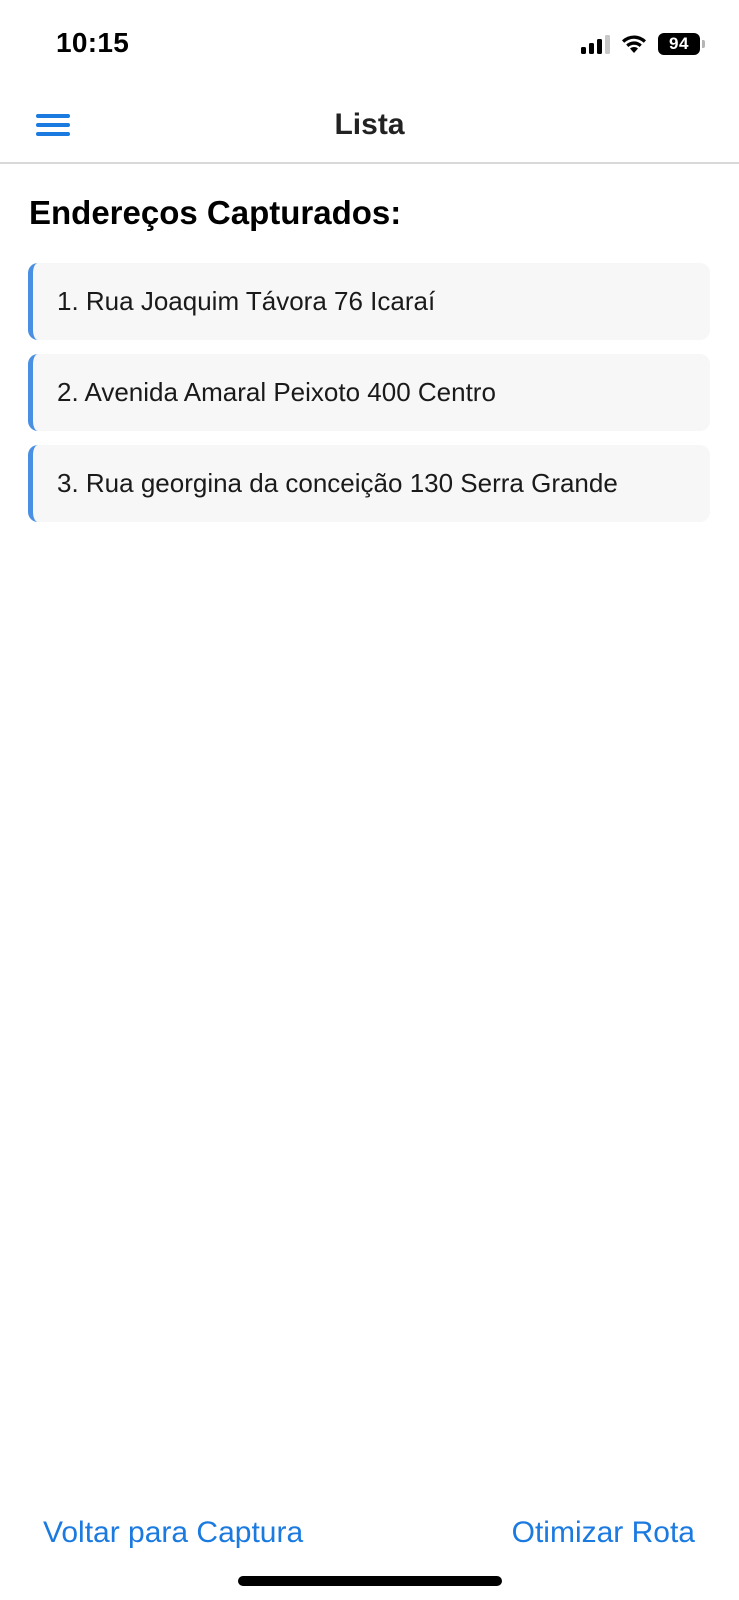 This screenshot has width=739, height=1600. Describe the element at coordinates (369, 44) in the screenshot. I see `status-bar: 10:15 94` at that location.